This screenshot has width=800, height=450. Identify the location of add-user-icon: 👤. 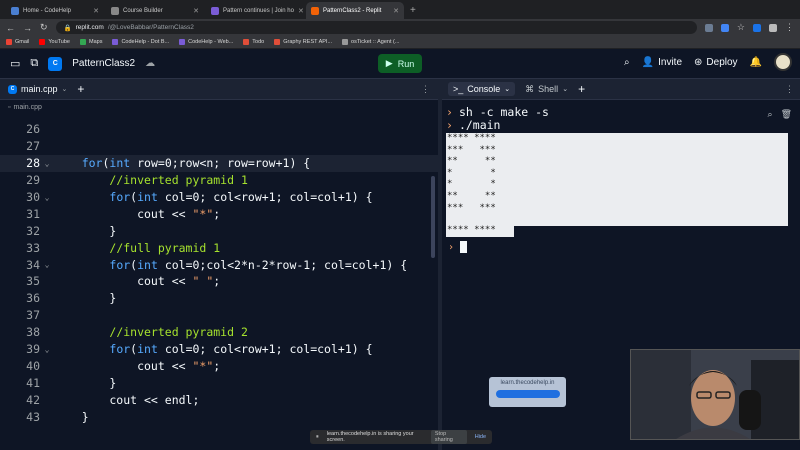
(648, 62).